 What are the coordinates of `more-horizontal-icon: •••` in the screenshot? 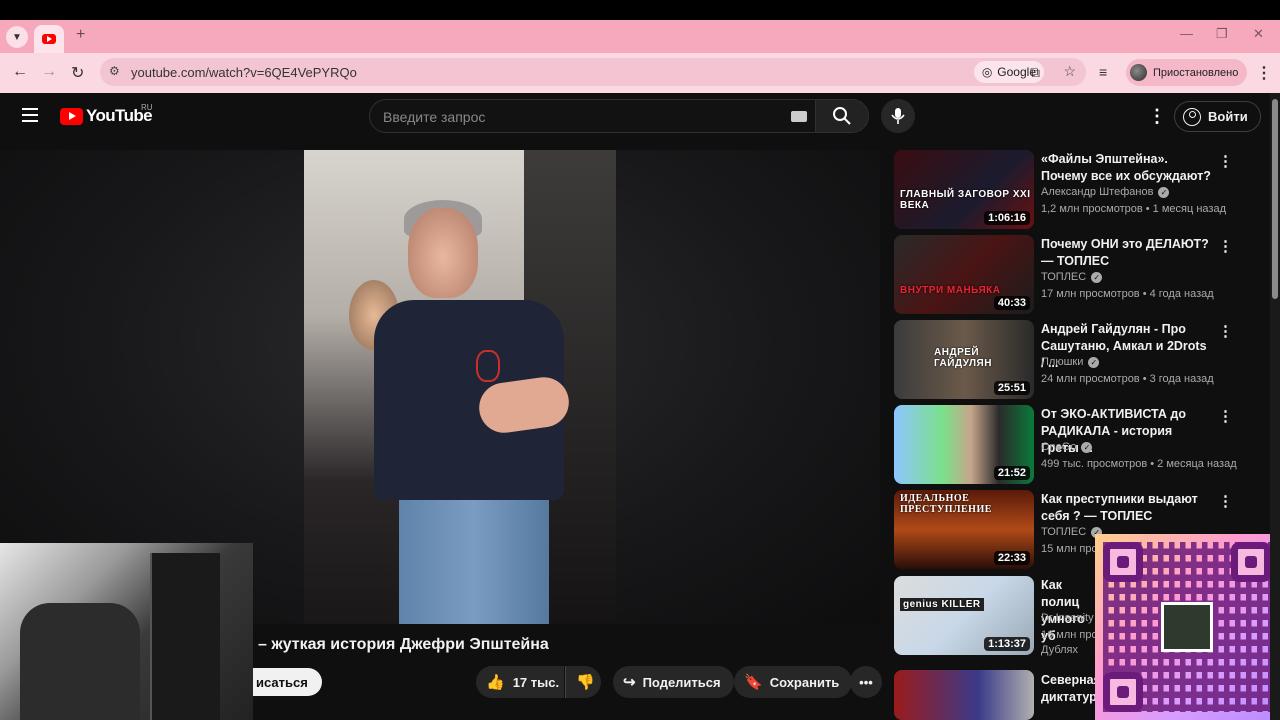 It's located at (866, 682).